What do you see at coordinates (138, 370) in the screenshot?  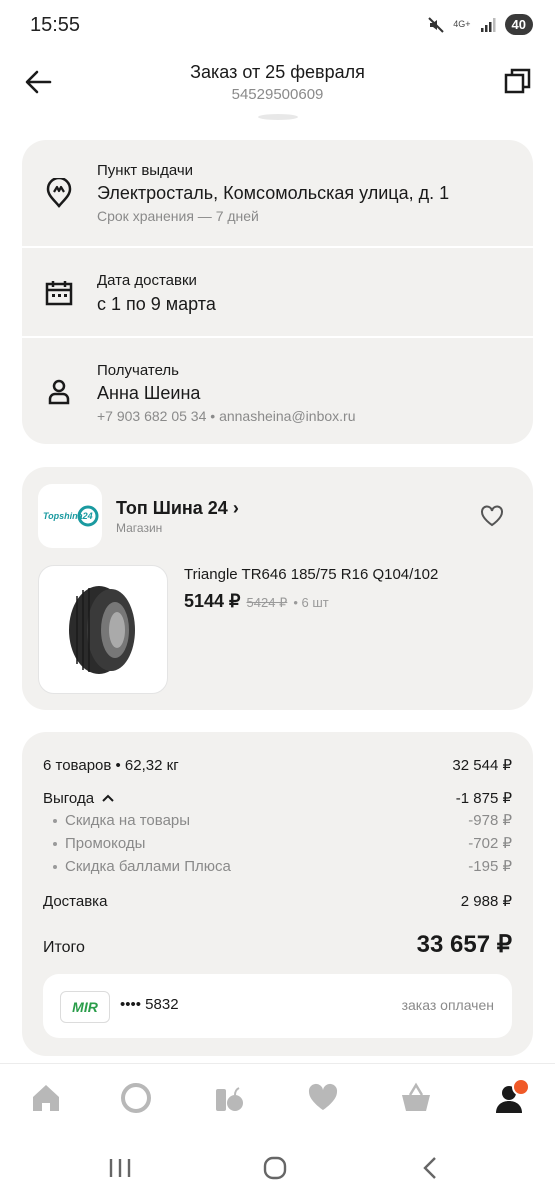 I see `recipient-label: Получатель` at bounding box center [138, 370].